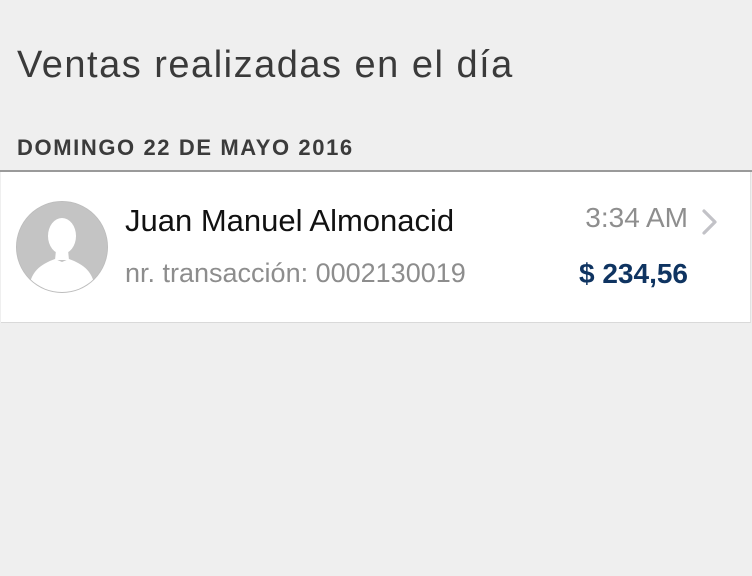  What do you see at coordinates (295, 273) in the screenshot?
I see `transaction-number: nr. transacción: 0002130019` at bounding box center [295, 273].